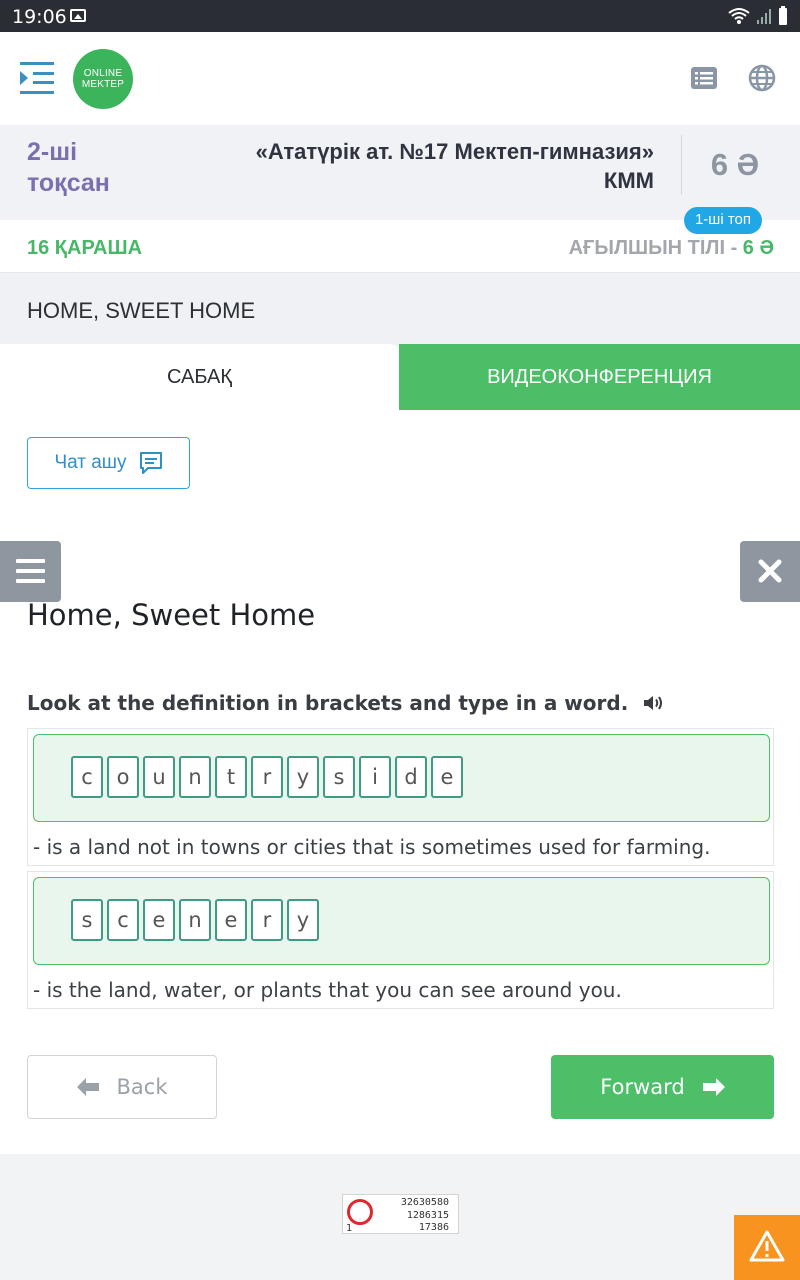 The image size is (800, 1280). Describe the element at coordinates (427, 1215) in the screenshot. I see `counter-line-2: 1286315` at that location.